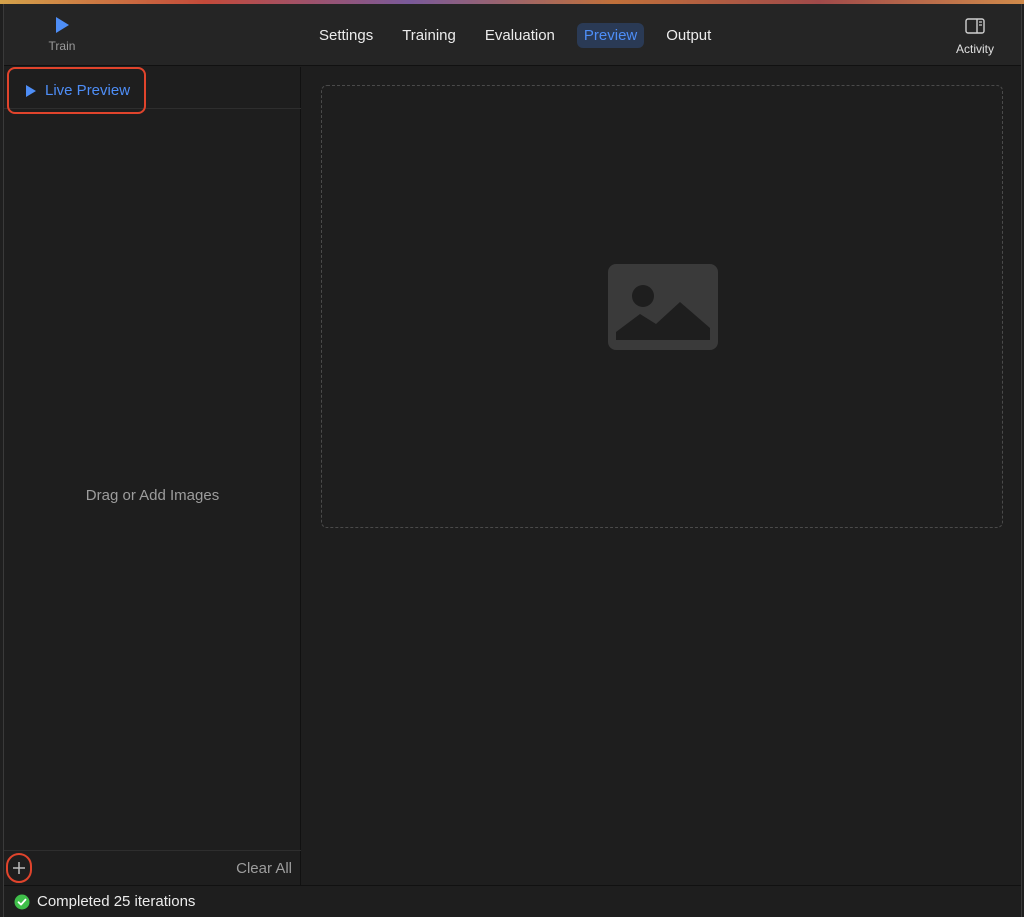  Describe the element at coordinates (152, 495) in the screenshot. I see `drag-hint: Drag or Add Images` at that location.